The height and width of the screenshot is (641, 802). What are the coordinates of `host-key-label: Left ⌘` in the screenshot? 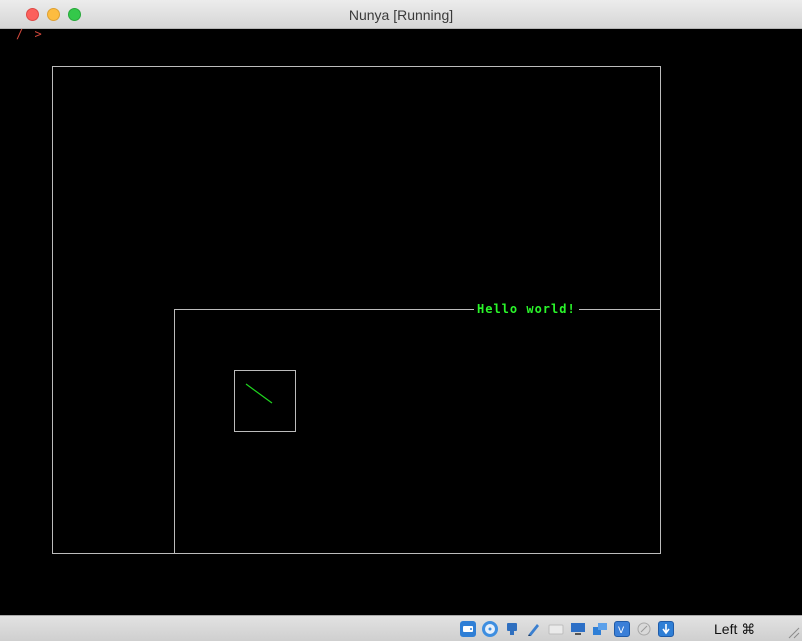 It's located at (735, 629).